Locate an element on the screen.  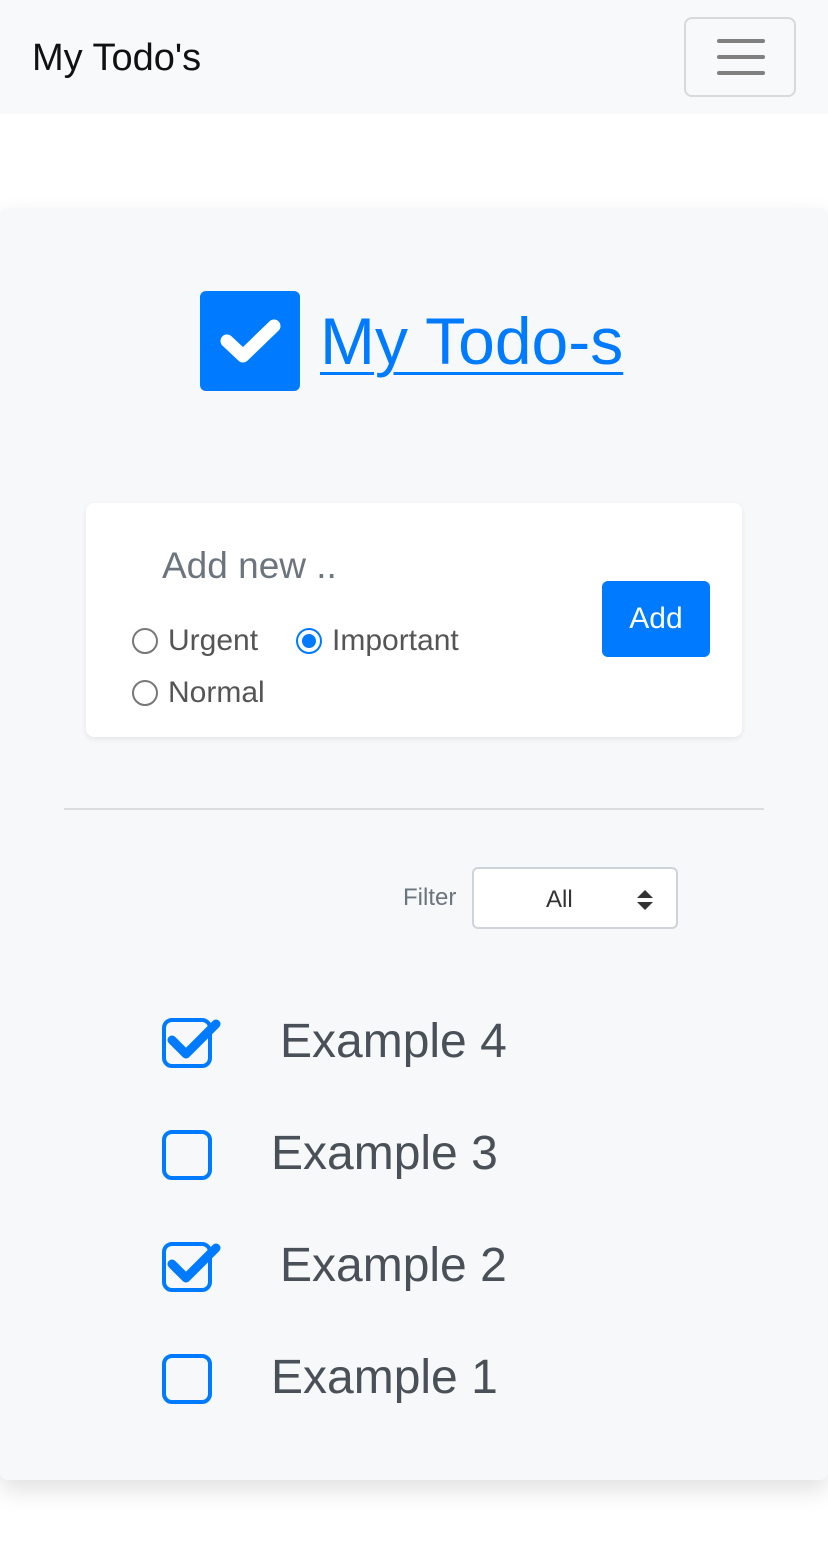
todo-item: Example 2 is located at coordinates (334, 1266).